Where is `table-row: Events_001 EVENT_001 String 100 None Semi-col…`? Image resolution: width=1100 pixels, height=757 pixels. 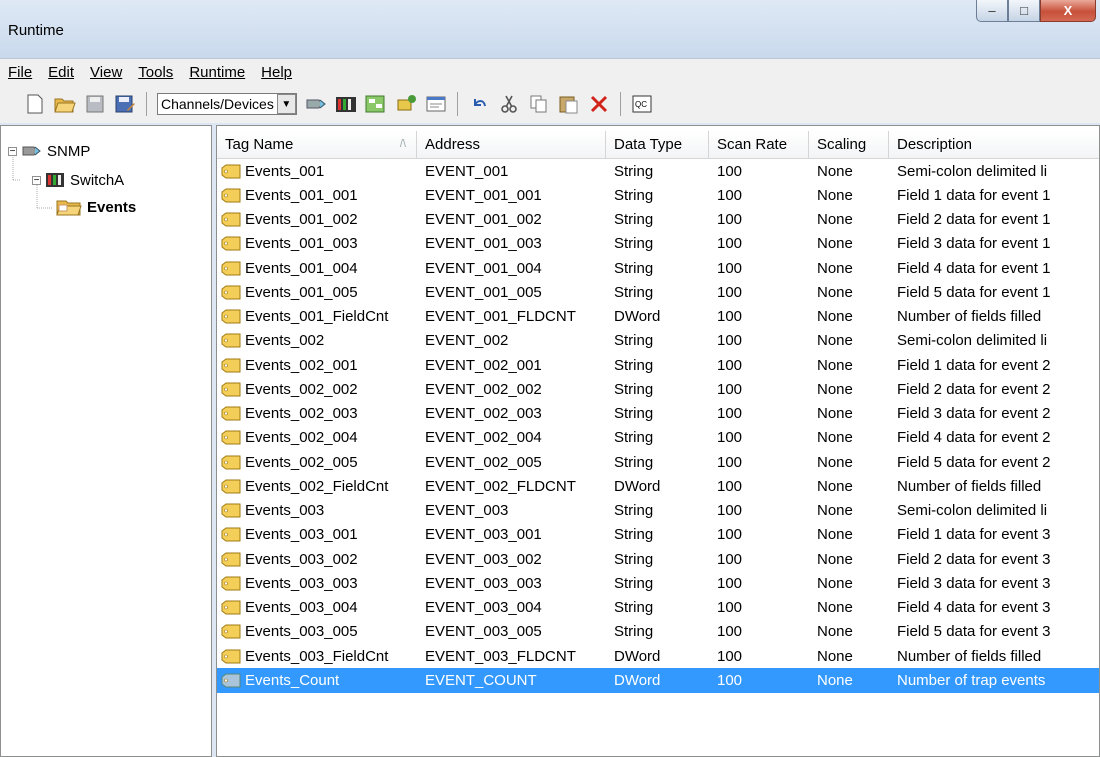
table-row: Events_001 EVENT_001 String 100 None Semi-col… is located at coordinates (658, 171).